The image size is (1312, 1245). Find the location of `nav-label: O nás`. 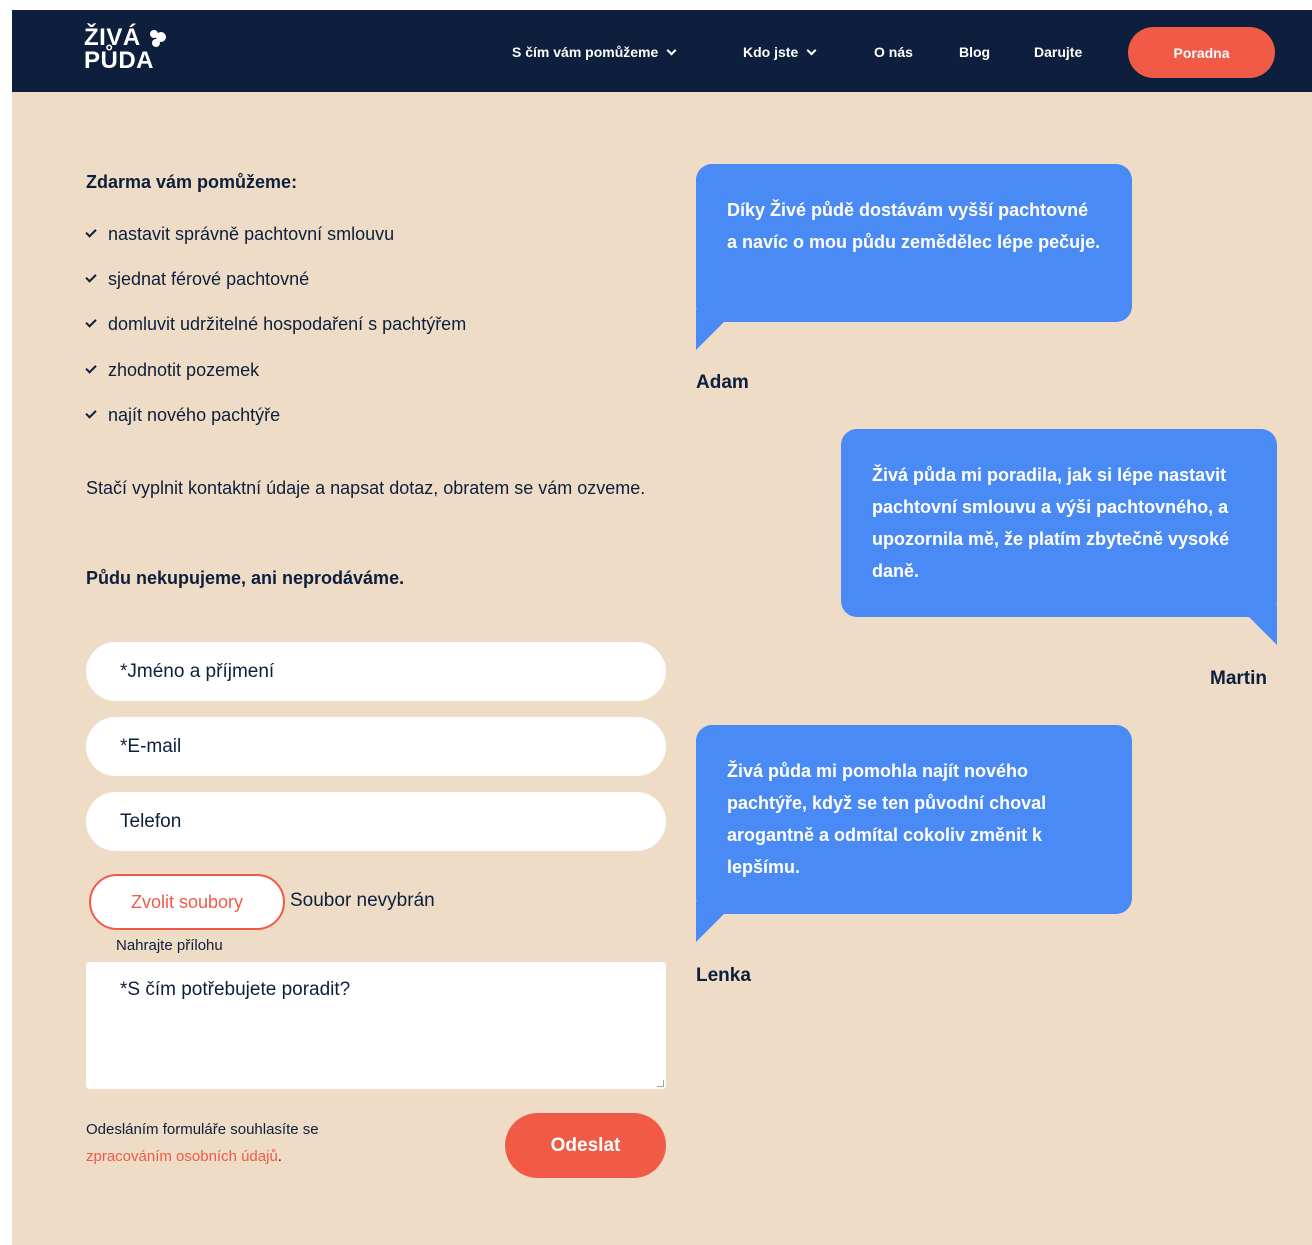

nav-label: O nás is located at coordinates (893, 52).